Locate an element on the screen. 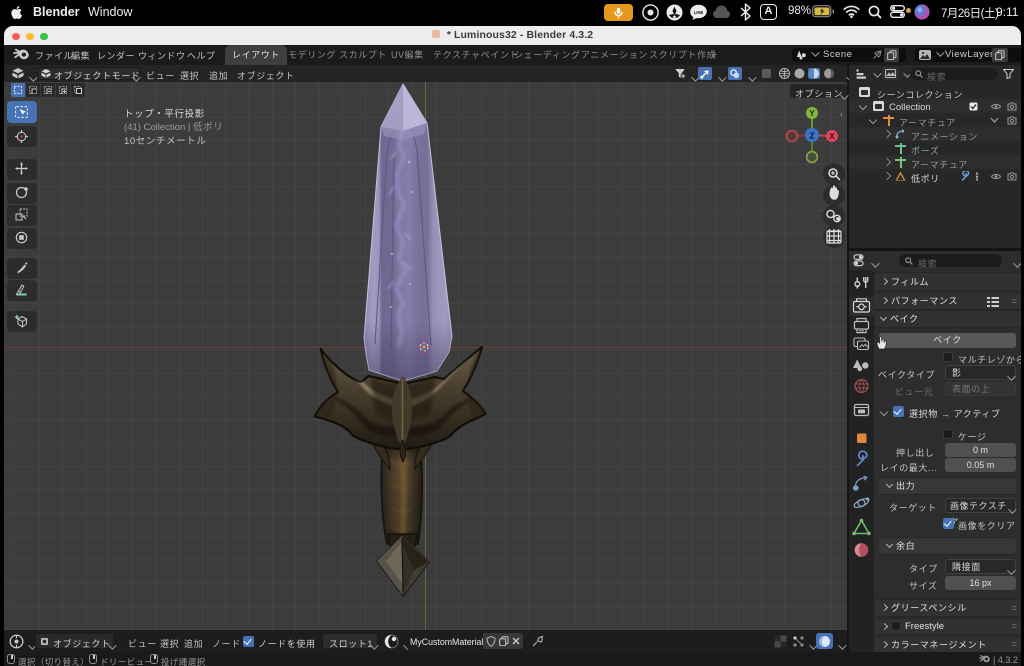  svg-text: Z is located at coordinates (811, 136).